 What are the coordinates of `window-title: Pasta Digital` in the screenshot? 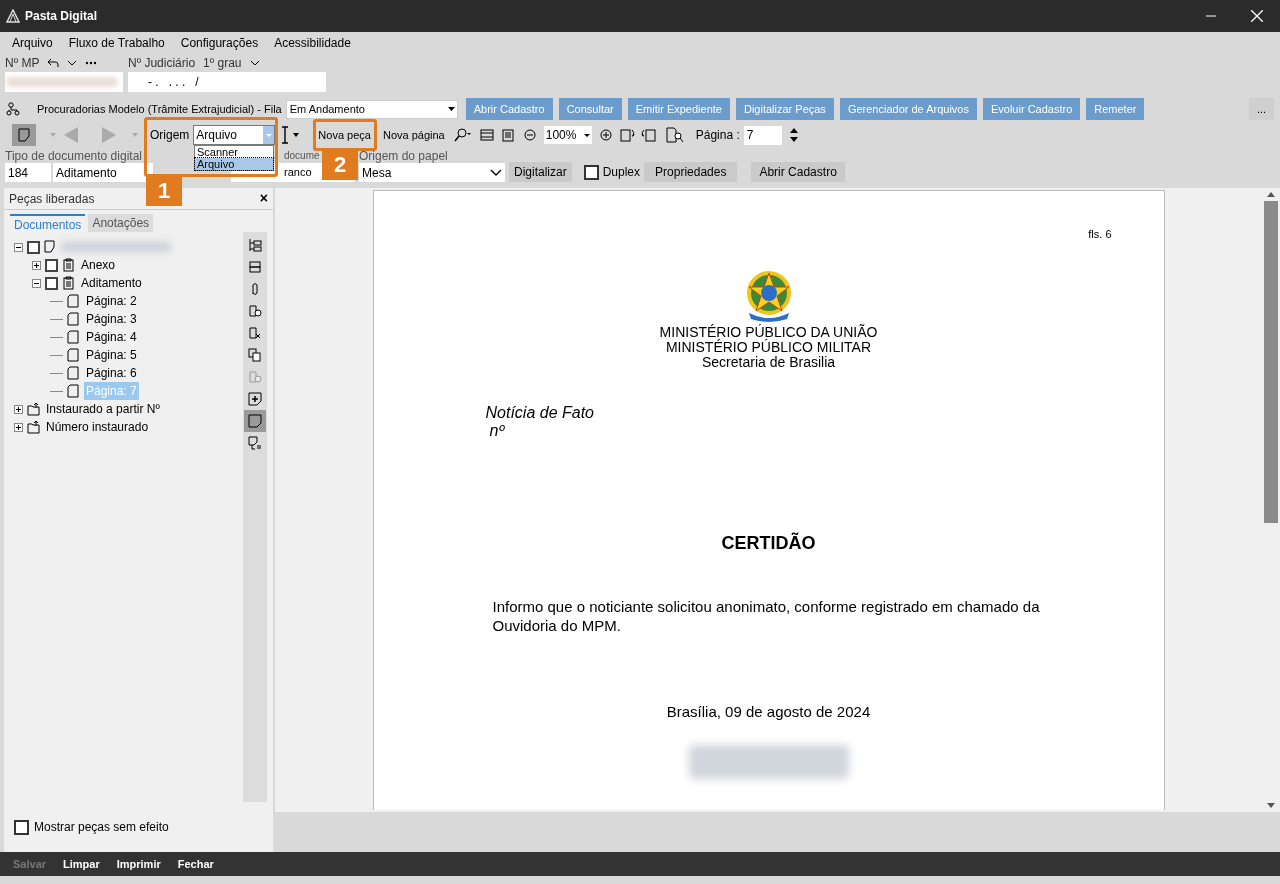 It's located at (61, 16).